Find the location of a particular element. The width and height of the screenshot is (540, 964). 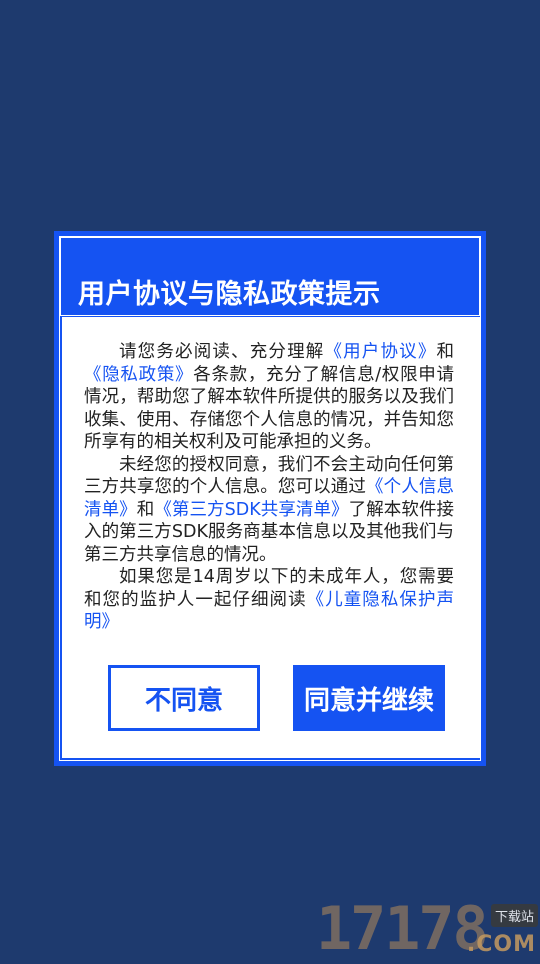

policy-link: 《隐私政策》 is located at coordinates (138, 375).